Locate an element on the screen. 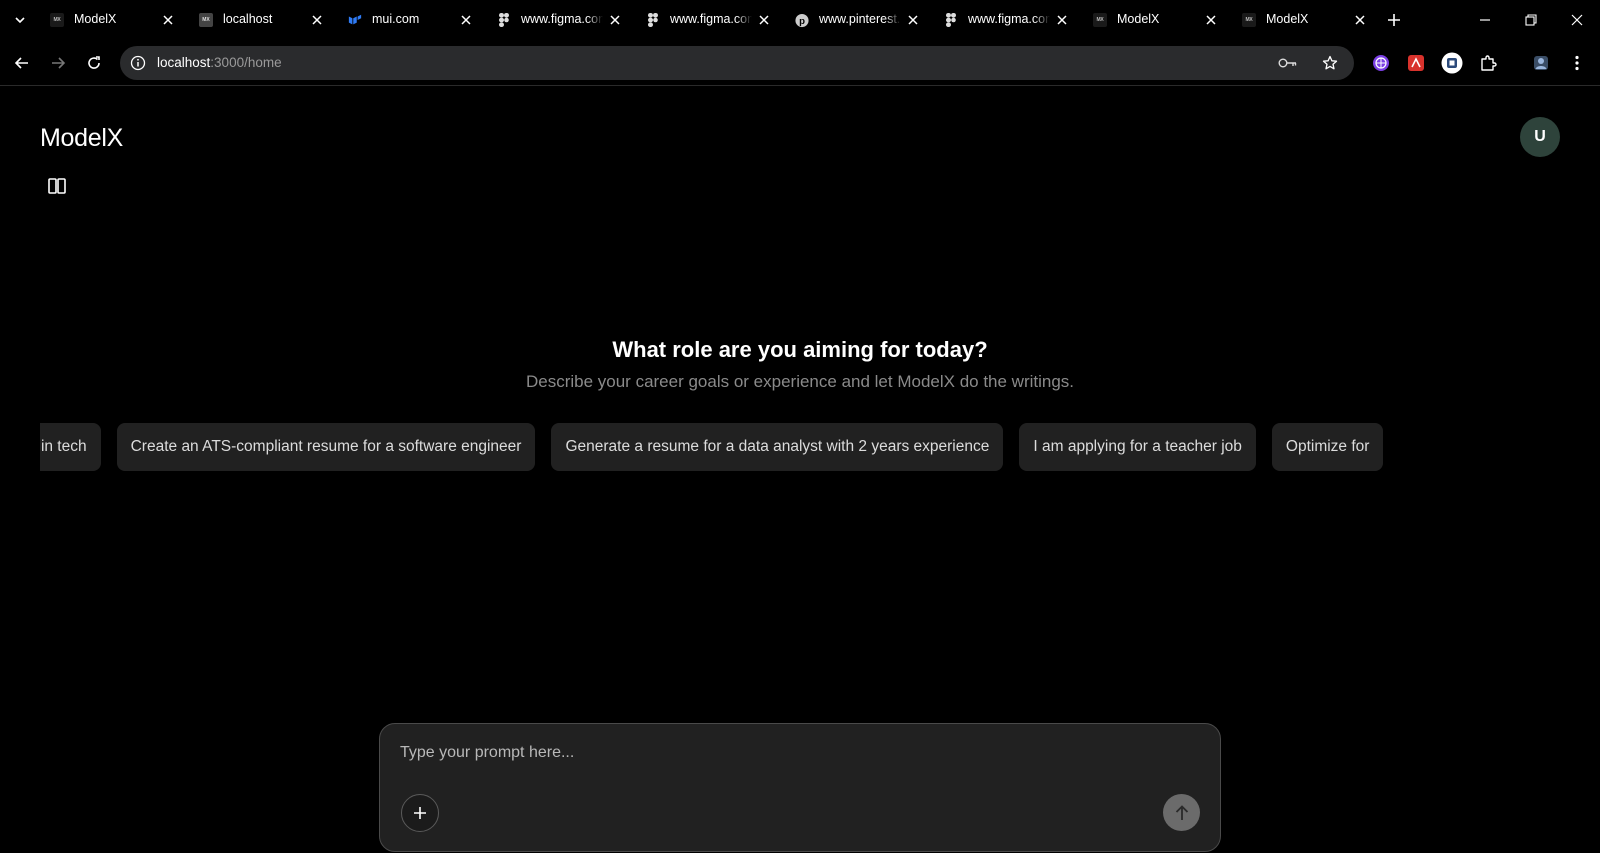 Image resolution: width=1600 pixels, height=853 pixels. tab-search-chevron-icon is located at coordinates (20, 20).